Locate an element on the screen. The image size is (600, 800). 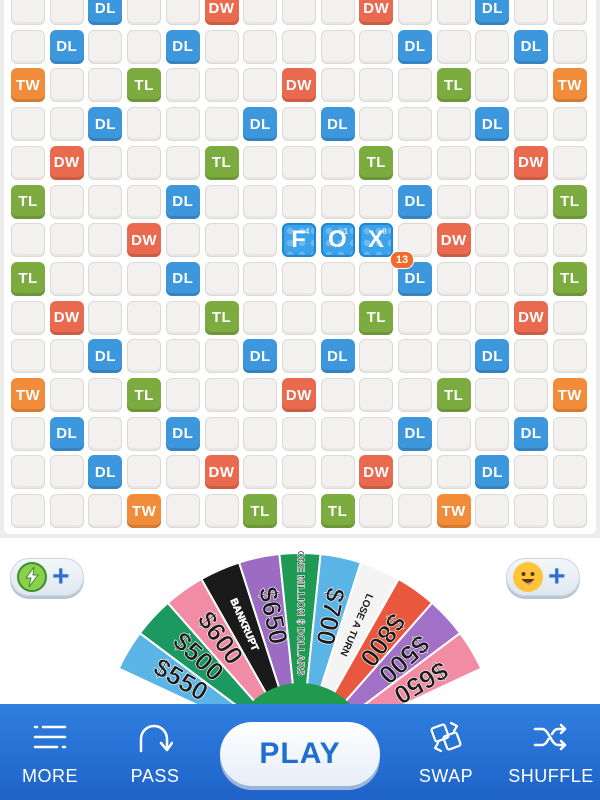
pass-button: PASS is located at coordinates (155, 754).